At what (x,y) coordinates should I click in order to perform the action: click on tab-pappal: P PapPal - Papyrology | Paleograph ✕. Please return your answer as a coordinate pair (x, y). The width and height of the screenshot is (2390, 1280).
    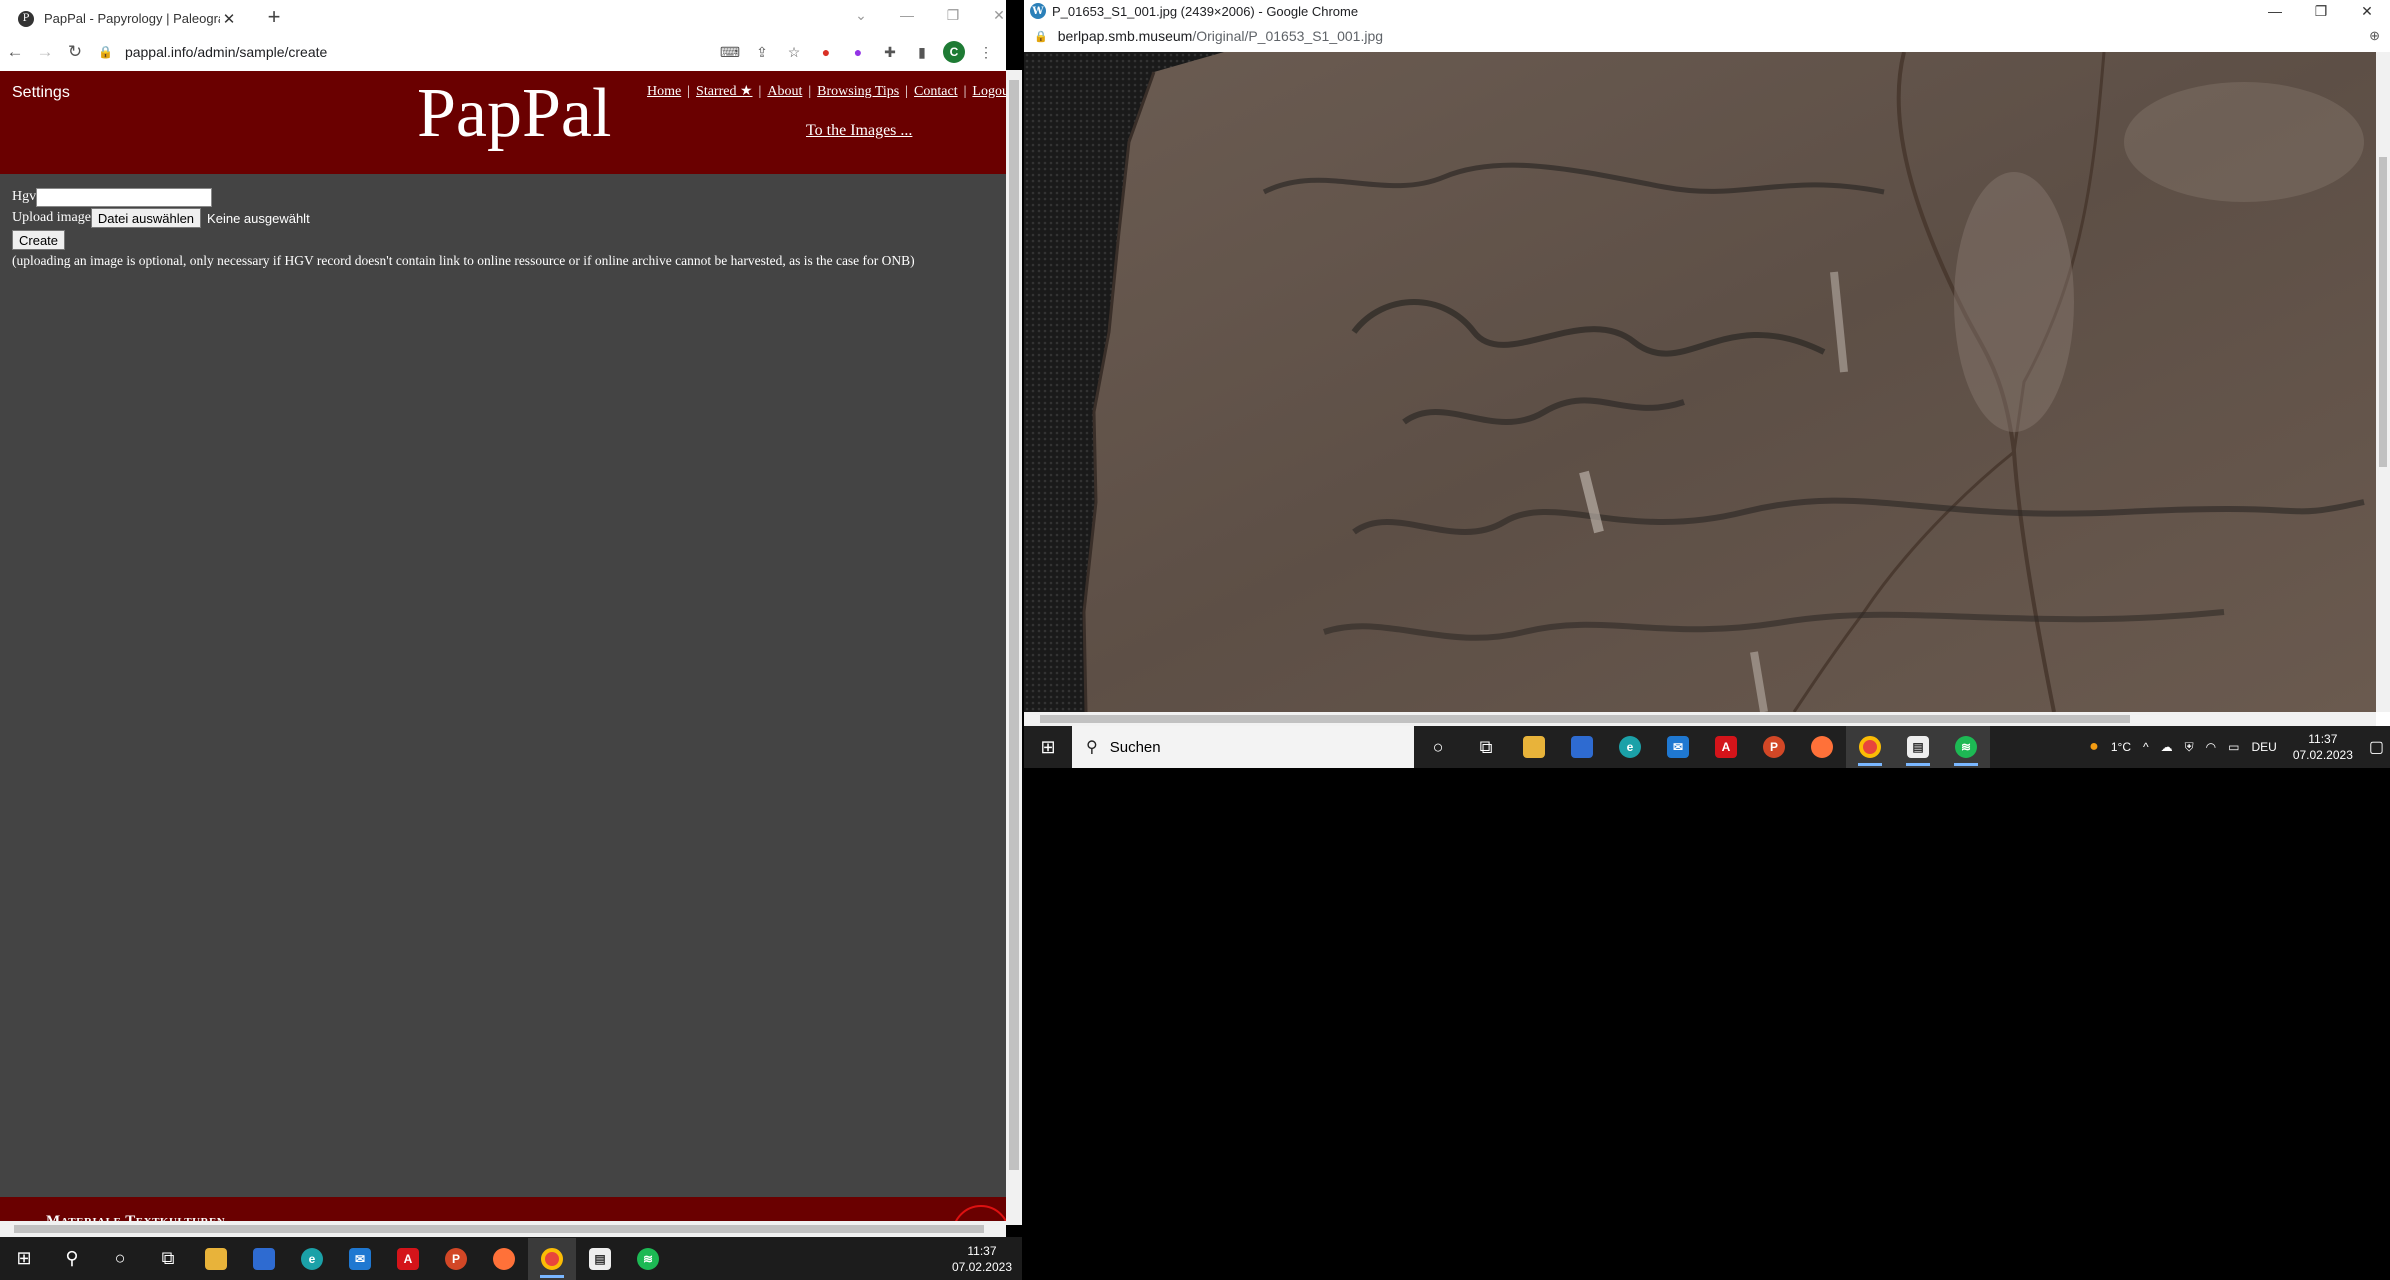
    Looking at the image, I should click on (128, 18).